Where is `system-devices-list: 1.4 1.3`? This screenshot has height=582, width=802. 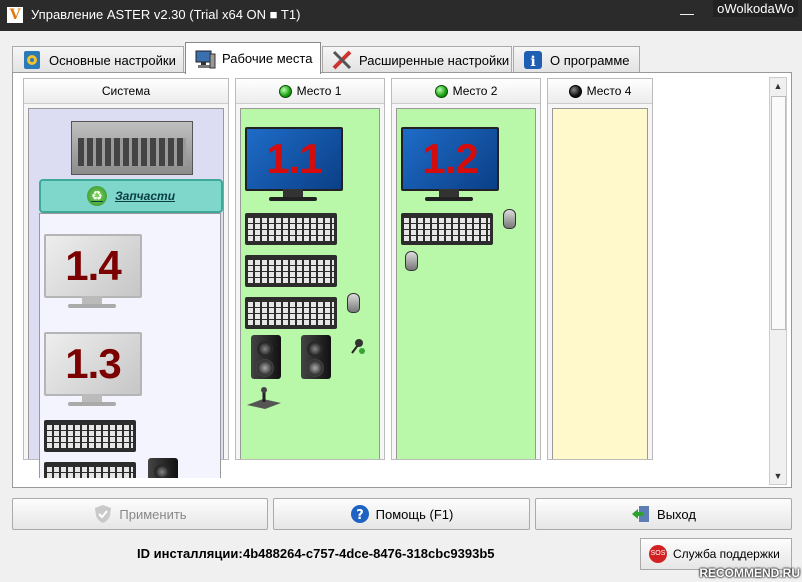
system-devices-list: 1.4 1.3 is located at coordinates (130, 345).